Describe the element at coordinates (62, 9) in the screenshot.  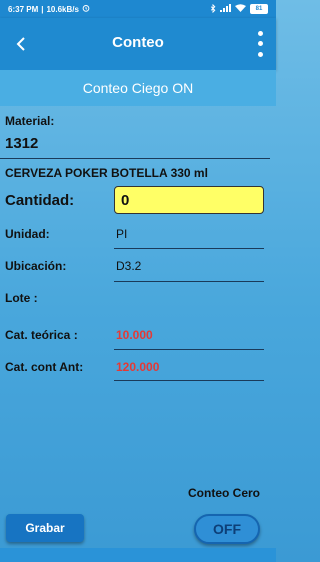
I see `status-speed: 10.6kB/s` at that location.